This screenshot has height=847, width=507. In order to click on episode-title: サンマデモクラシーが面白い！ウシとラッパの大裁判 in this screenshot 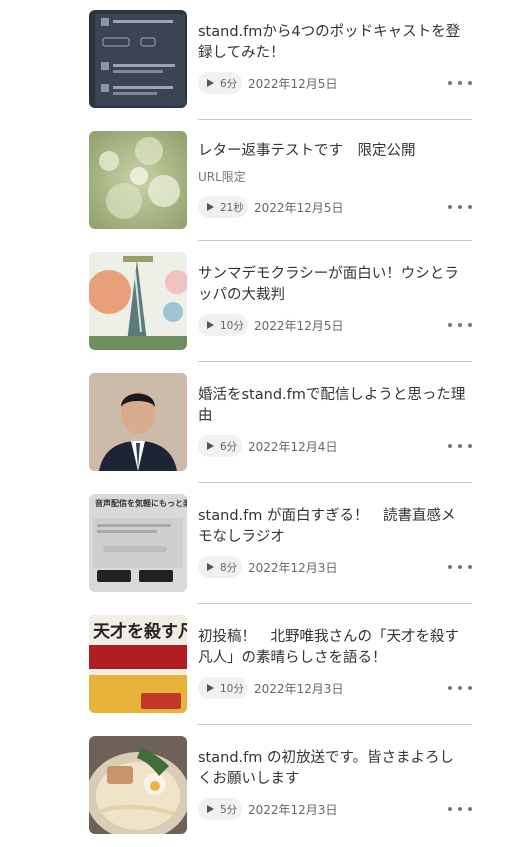, I will do `click(332, 285)`.